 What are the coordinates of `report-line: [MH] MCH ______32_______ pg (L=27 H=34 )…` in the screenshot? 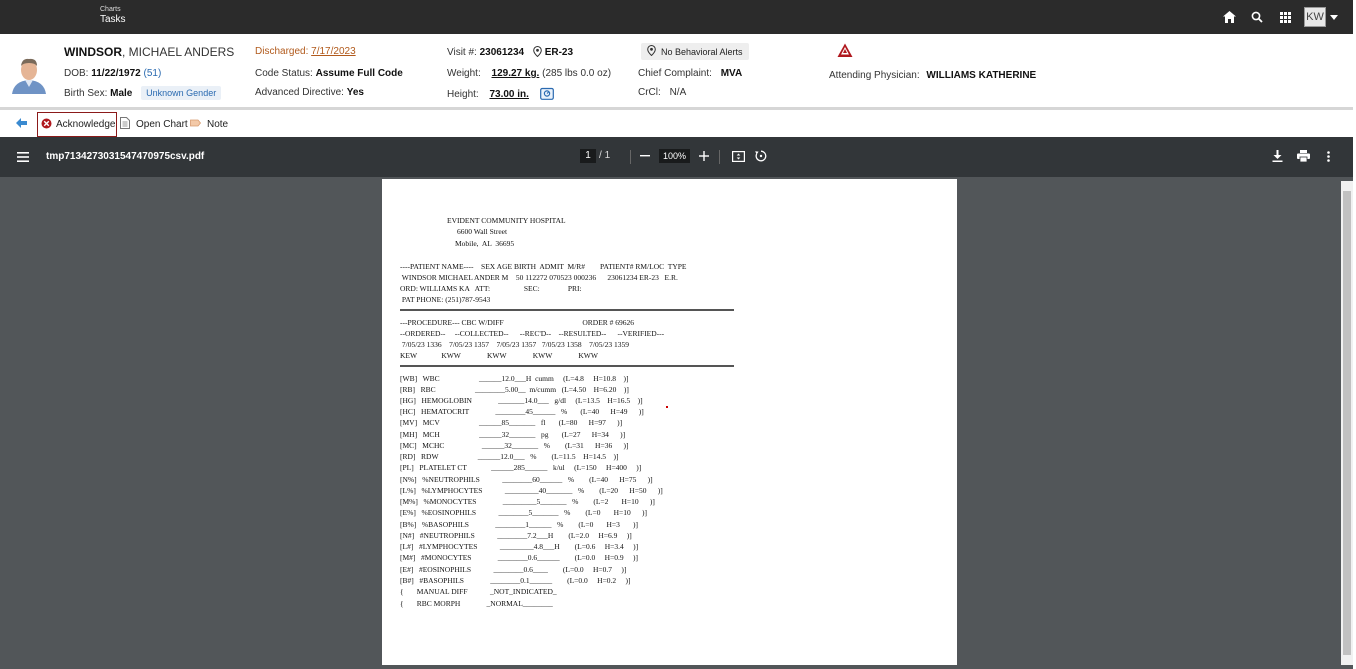 It's located at (513, 434).